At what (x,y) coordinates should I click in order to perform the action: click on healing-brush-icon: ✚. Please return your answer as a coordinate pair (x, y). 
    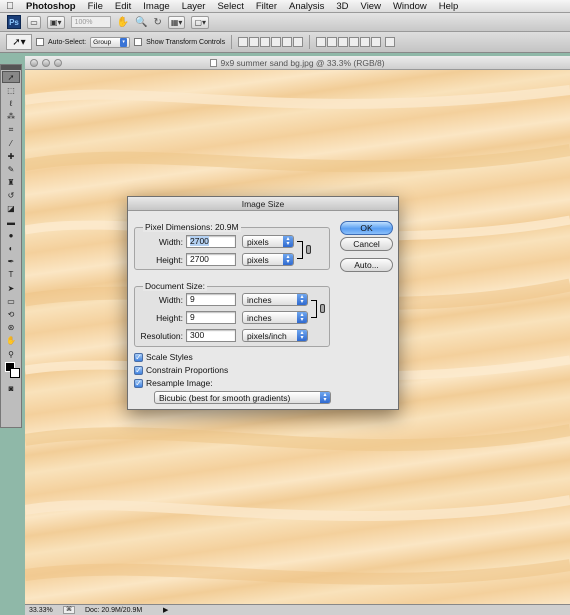
    Looking at the image, I should click on (11, 156).